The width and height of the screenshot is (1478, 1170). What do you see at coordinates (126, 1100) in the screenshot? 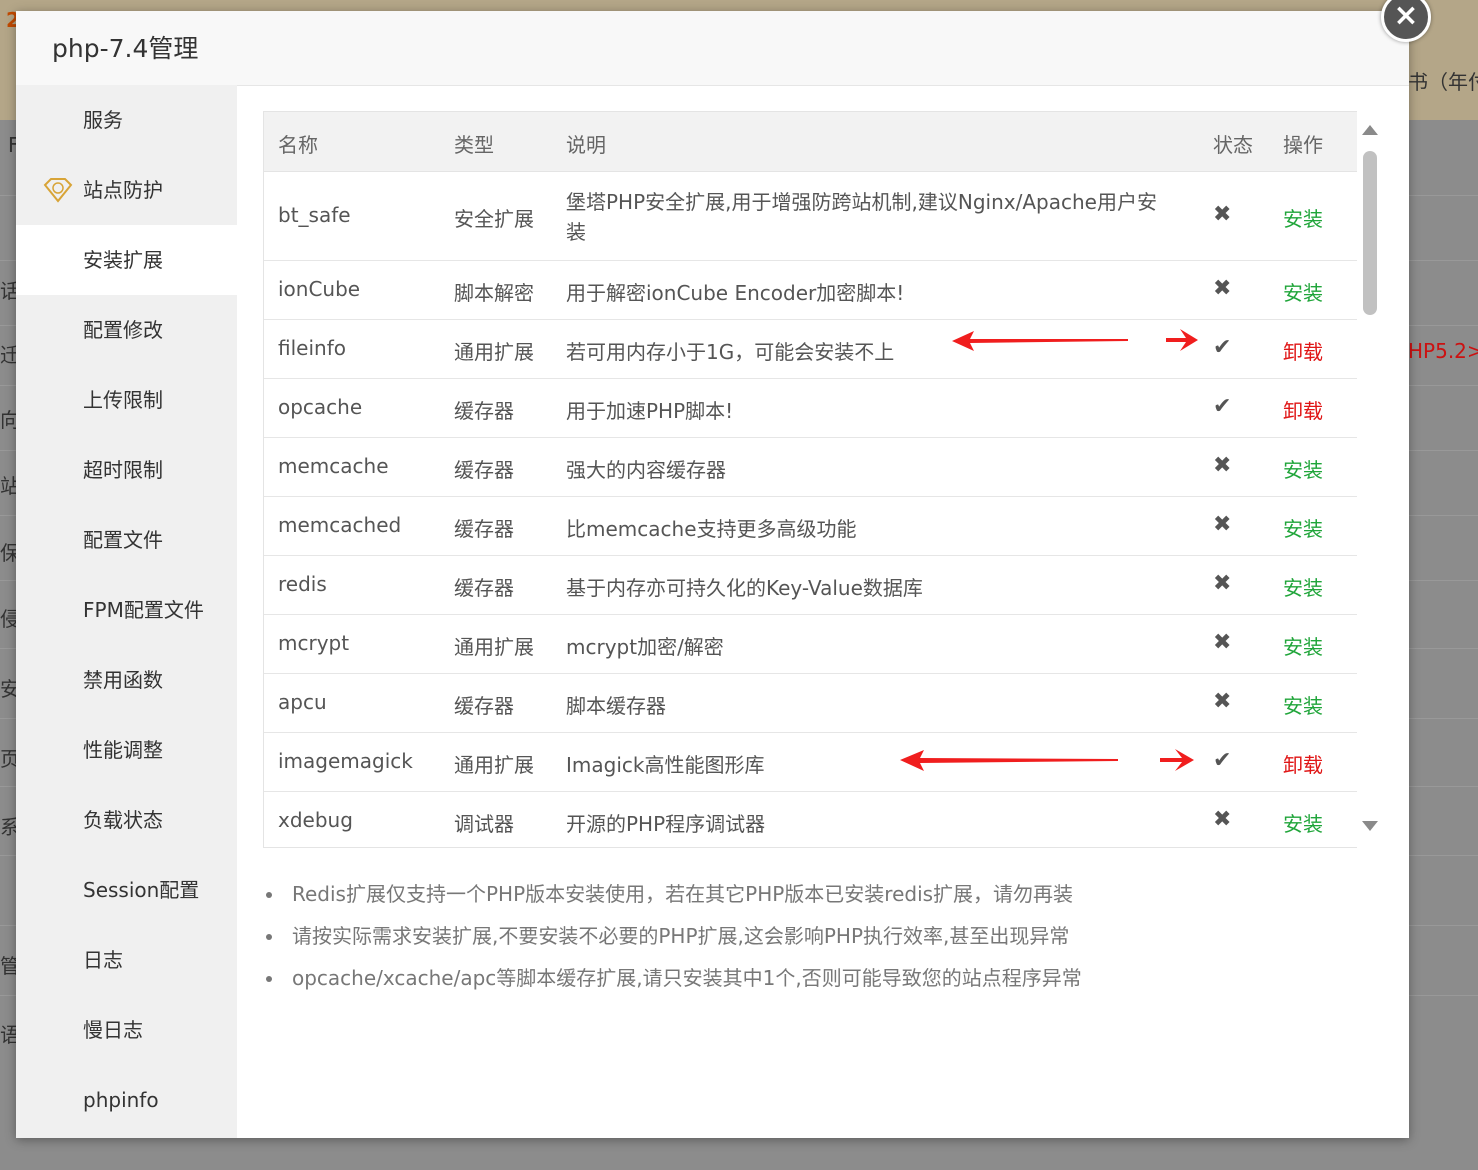
I see `sidebar-item: phpinfo` at bounding box center [126, 1100].